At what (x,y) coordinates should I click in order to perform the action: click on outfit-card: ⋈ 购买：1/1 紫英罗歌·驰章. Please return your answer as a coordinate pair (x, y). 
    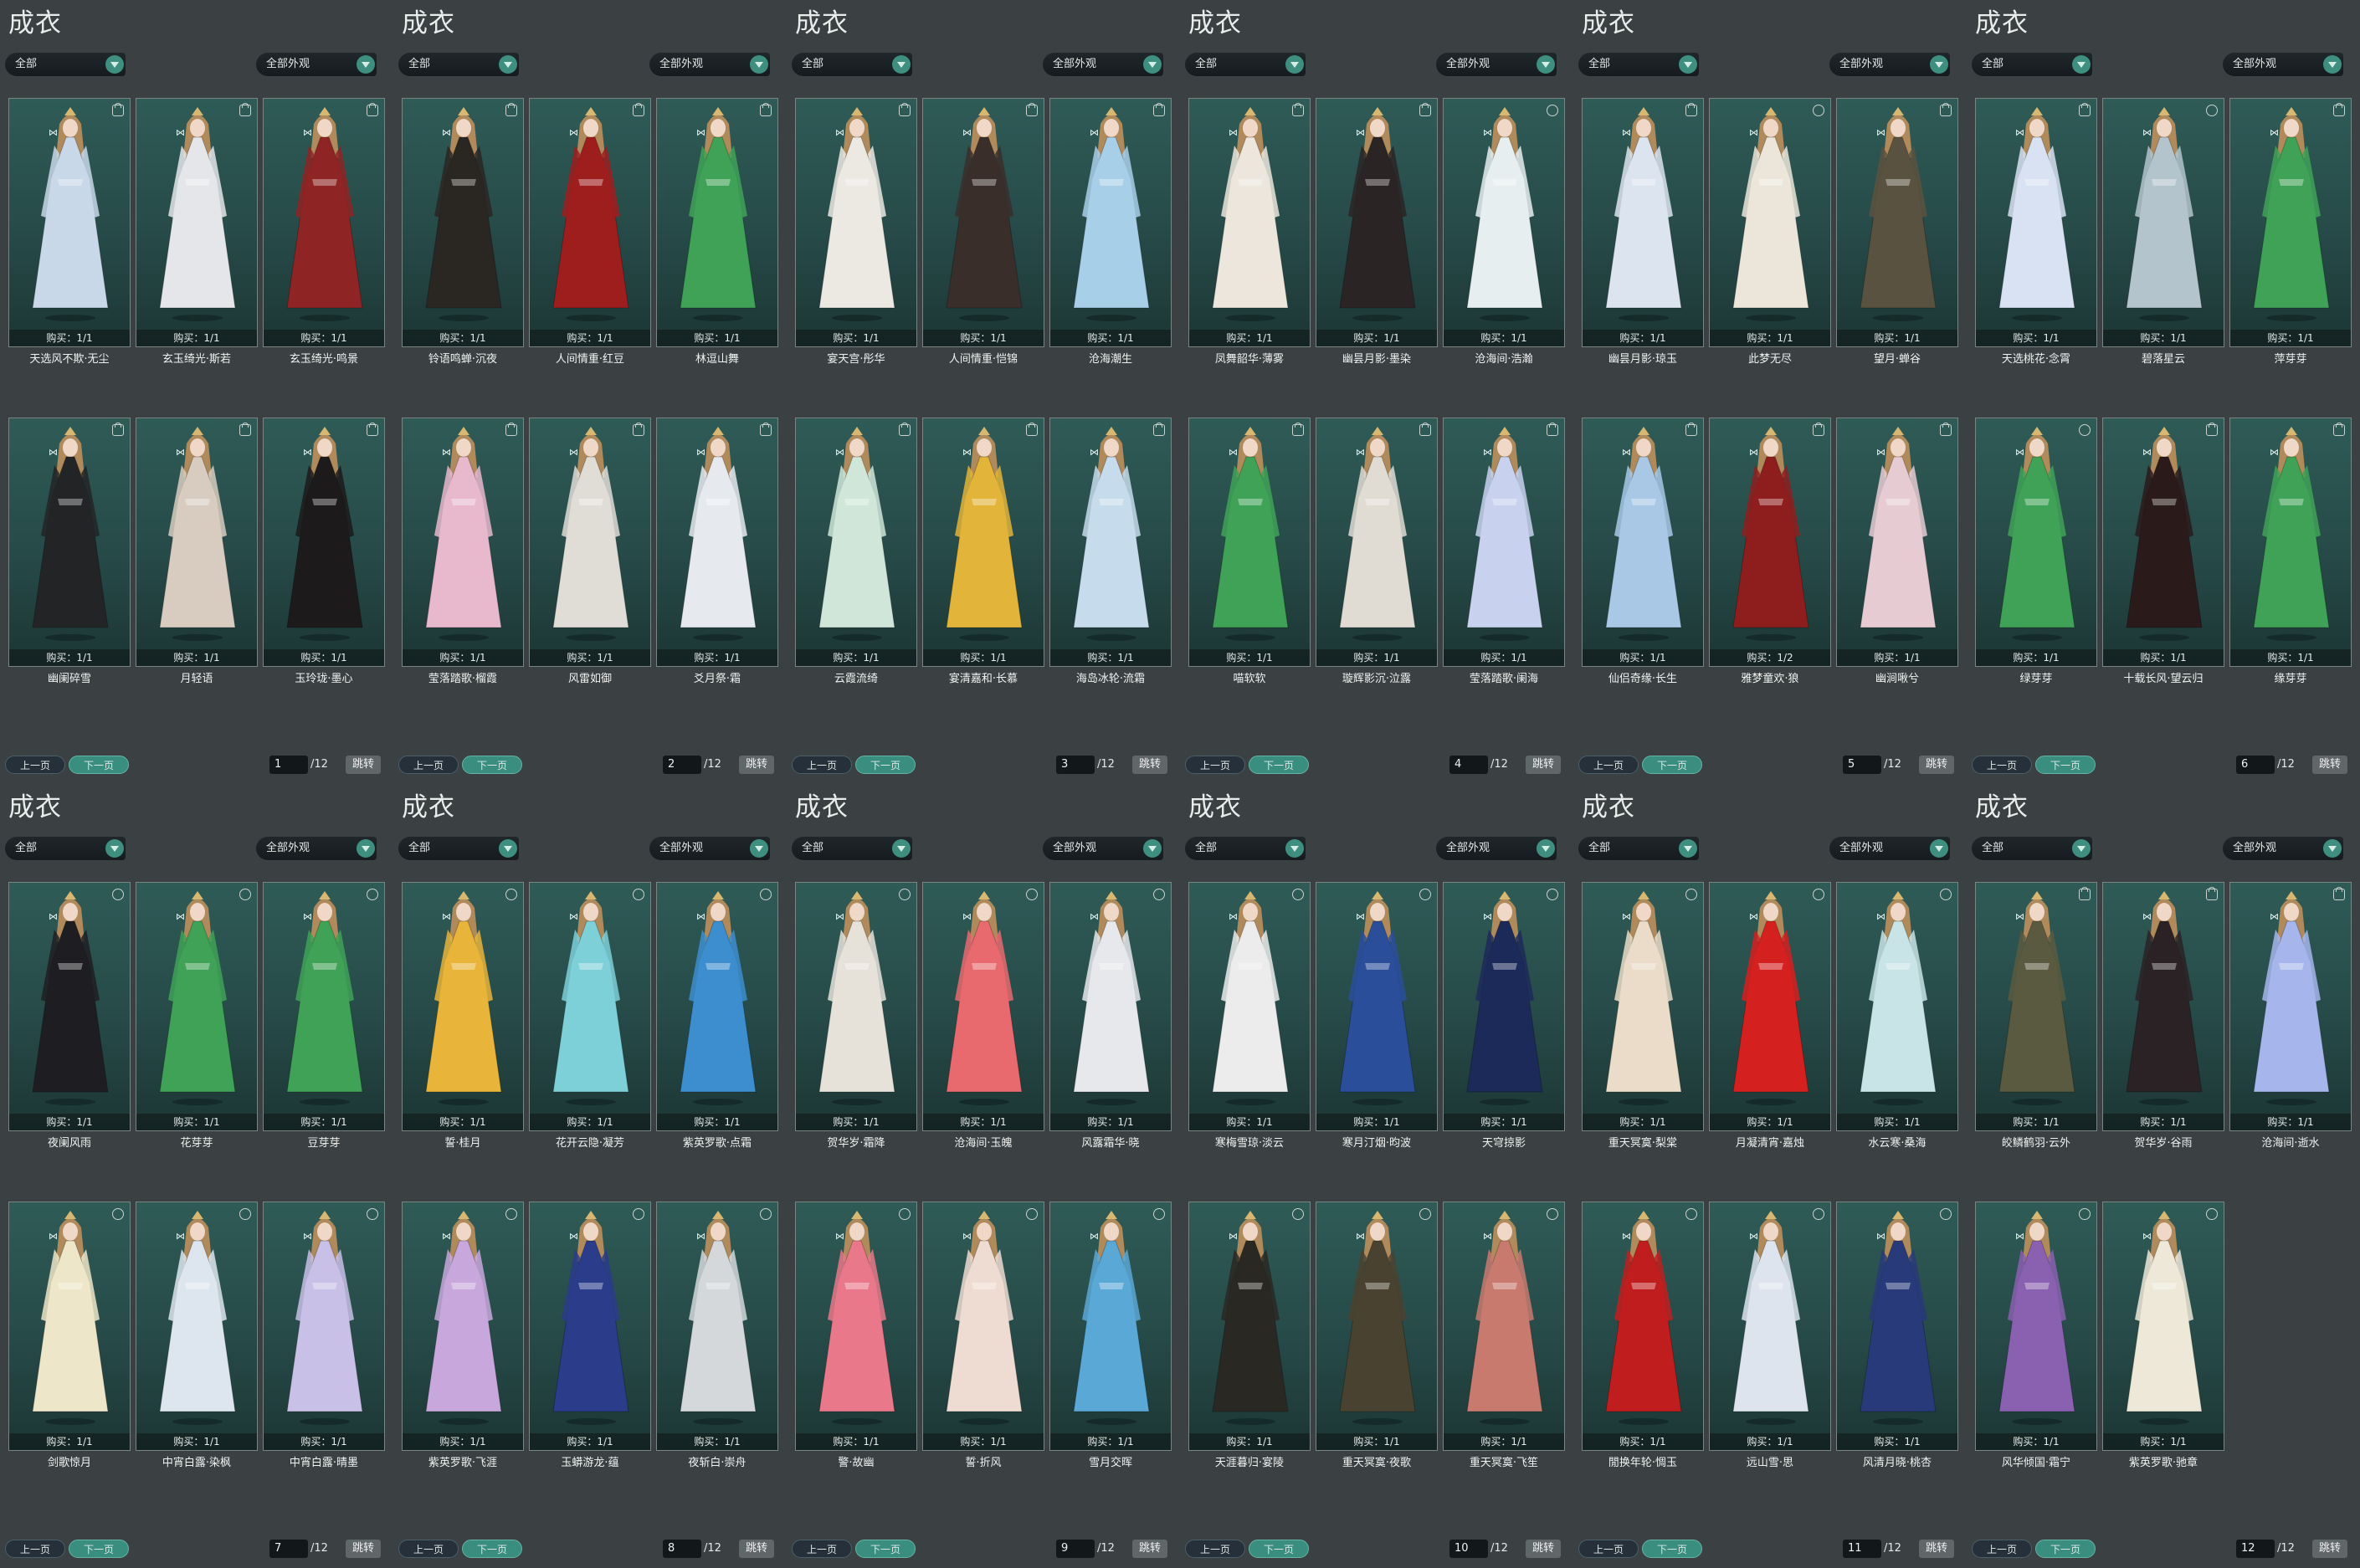
    Looking at the image, I should click on (2163, 1336).